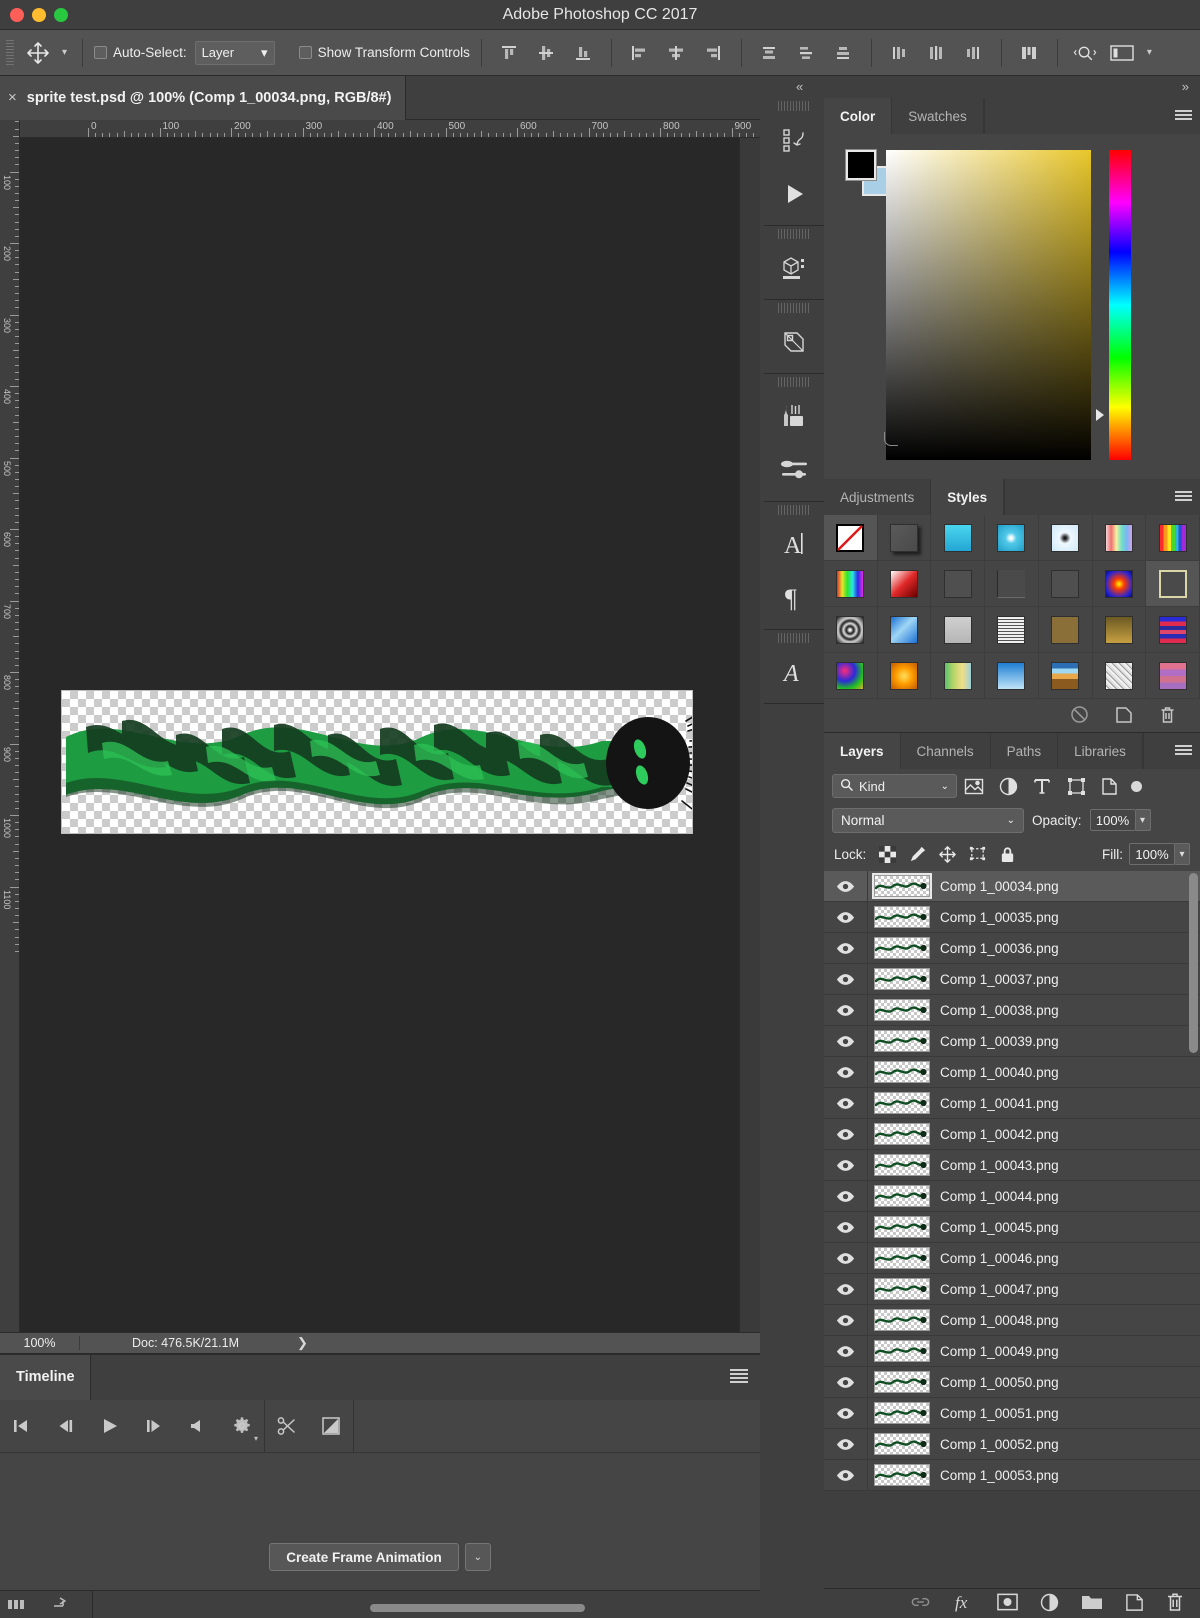 The image size is (1200, 1618). I want to click on layer-row: Comp 1_00051.png, so click(1012, 1413).